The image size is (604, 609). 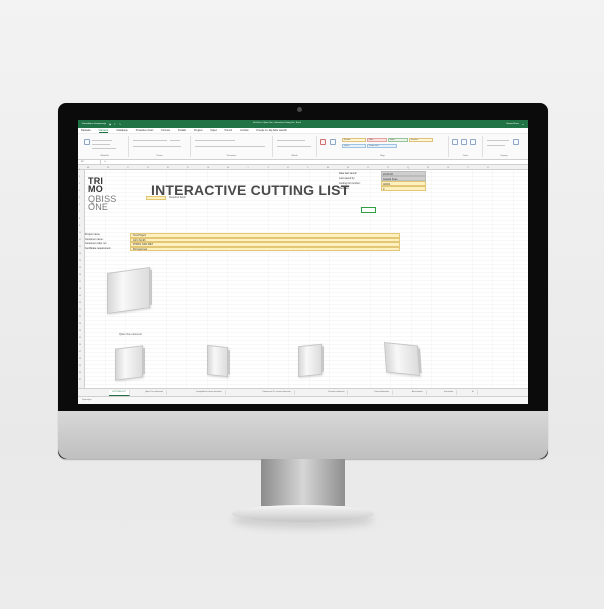 What do you see at coordinates (516, 142) in the screenshot?
I see `find-select-icon` at bounding box center [516, 142].